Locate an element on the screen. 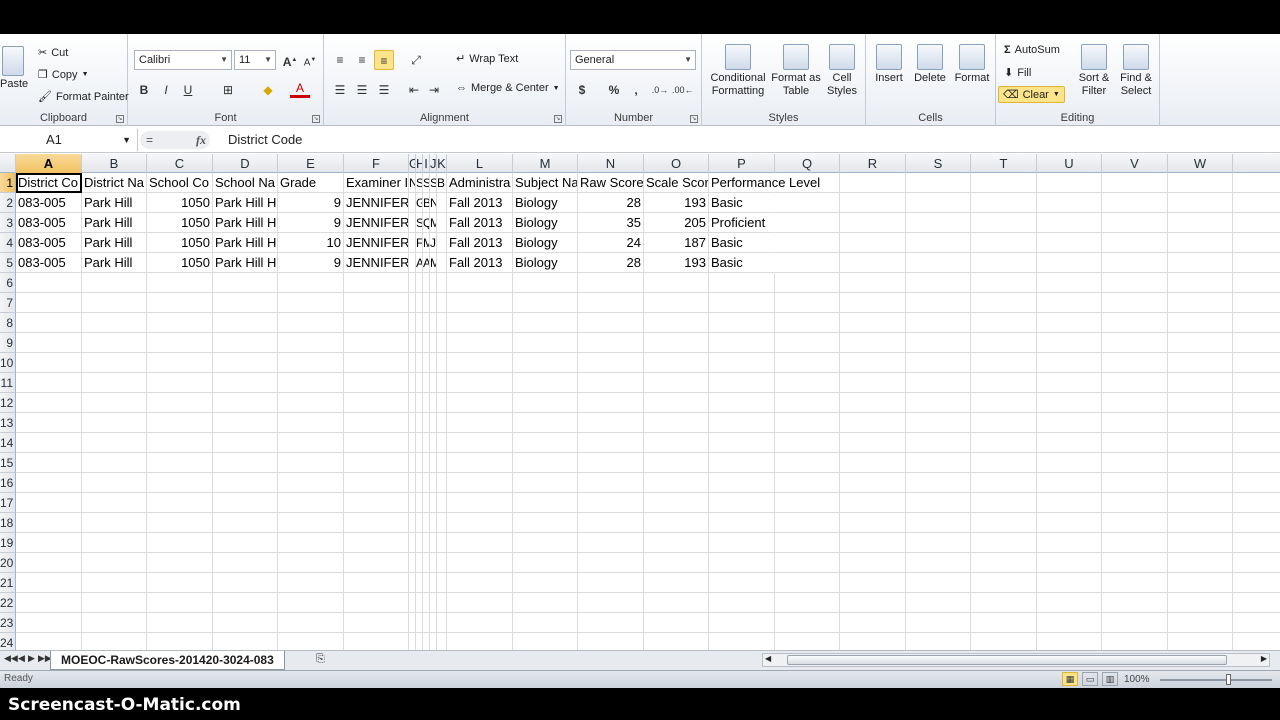 This screenshot has height=720, width=1280. data-cell: 10 is located at coordinates (311, 243).